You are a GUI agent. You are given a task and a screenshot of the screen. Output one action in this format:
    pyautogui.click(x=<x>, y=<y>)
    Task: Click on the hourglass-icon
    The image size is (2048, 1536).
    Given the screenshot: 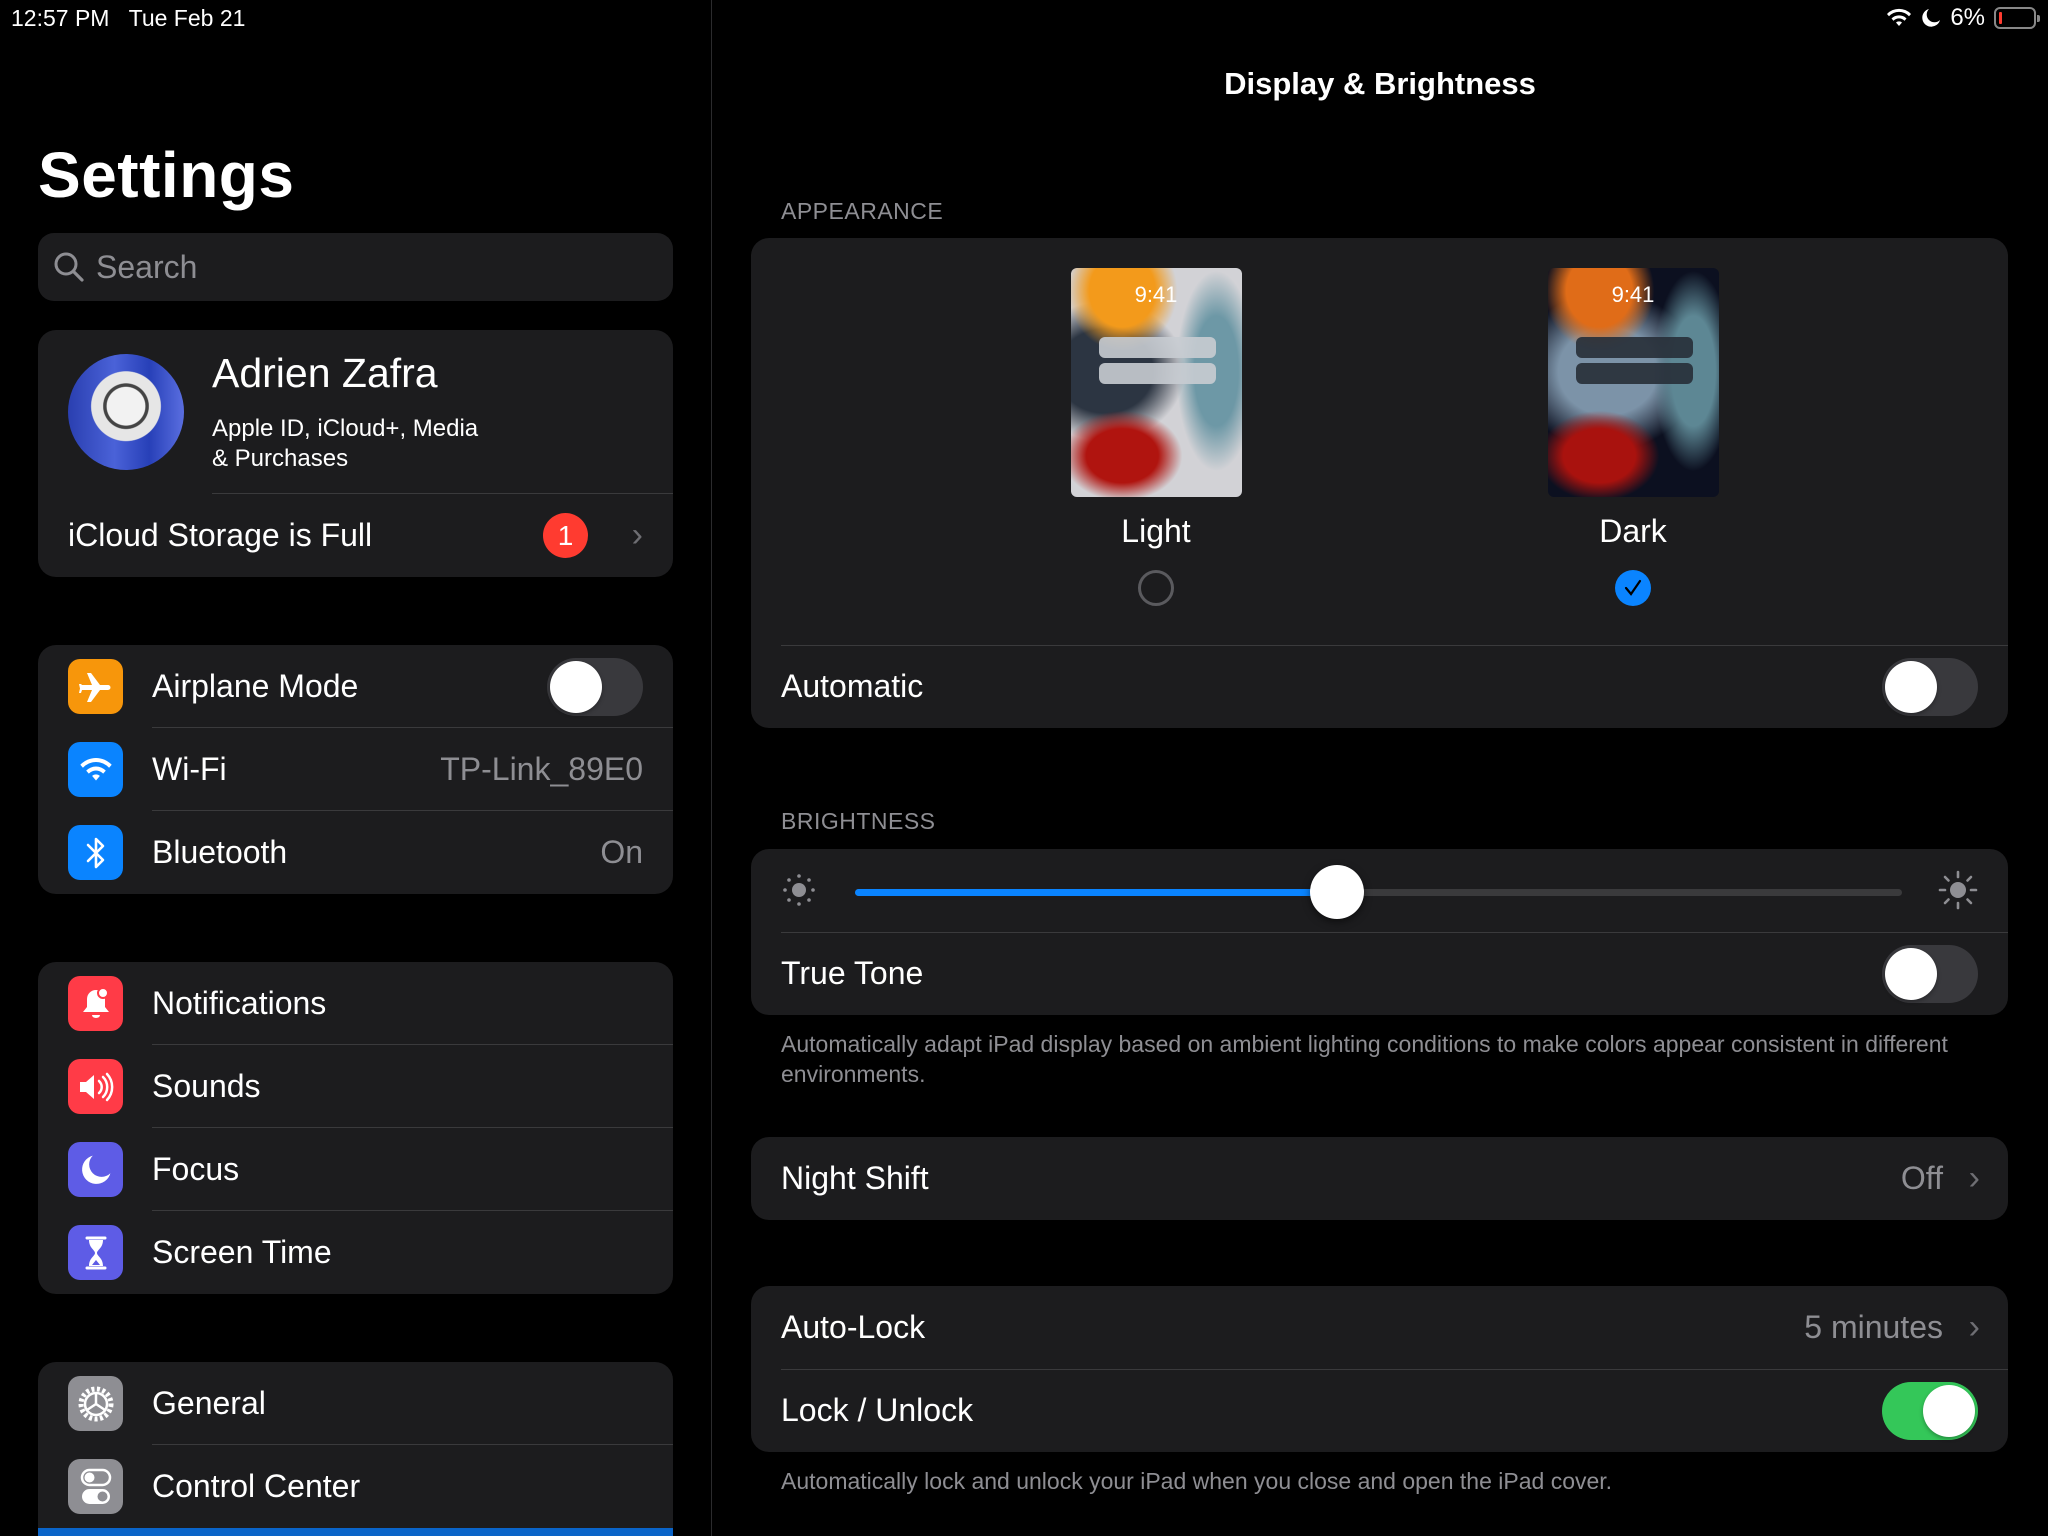 What is the action you would take?
    pyautogui.click(x=95, y=1252)
    